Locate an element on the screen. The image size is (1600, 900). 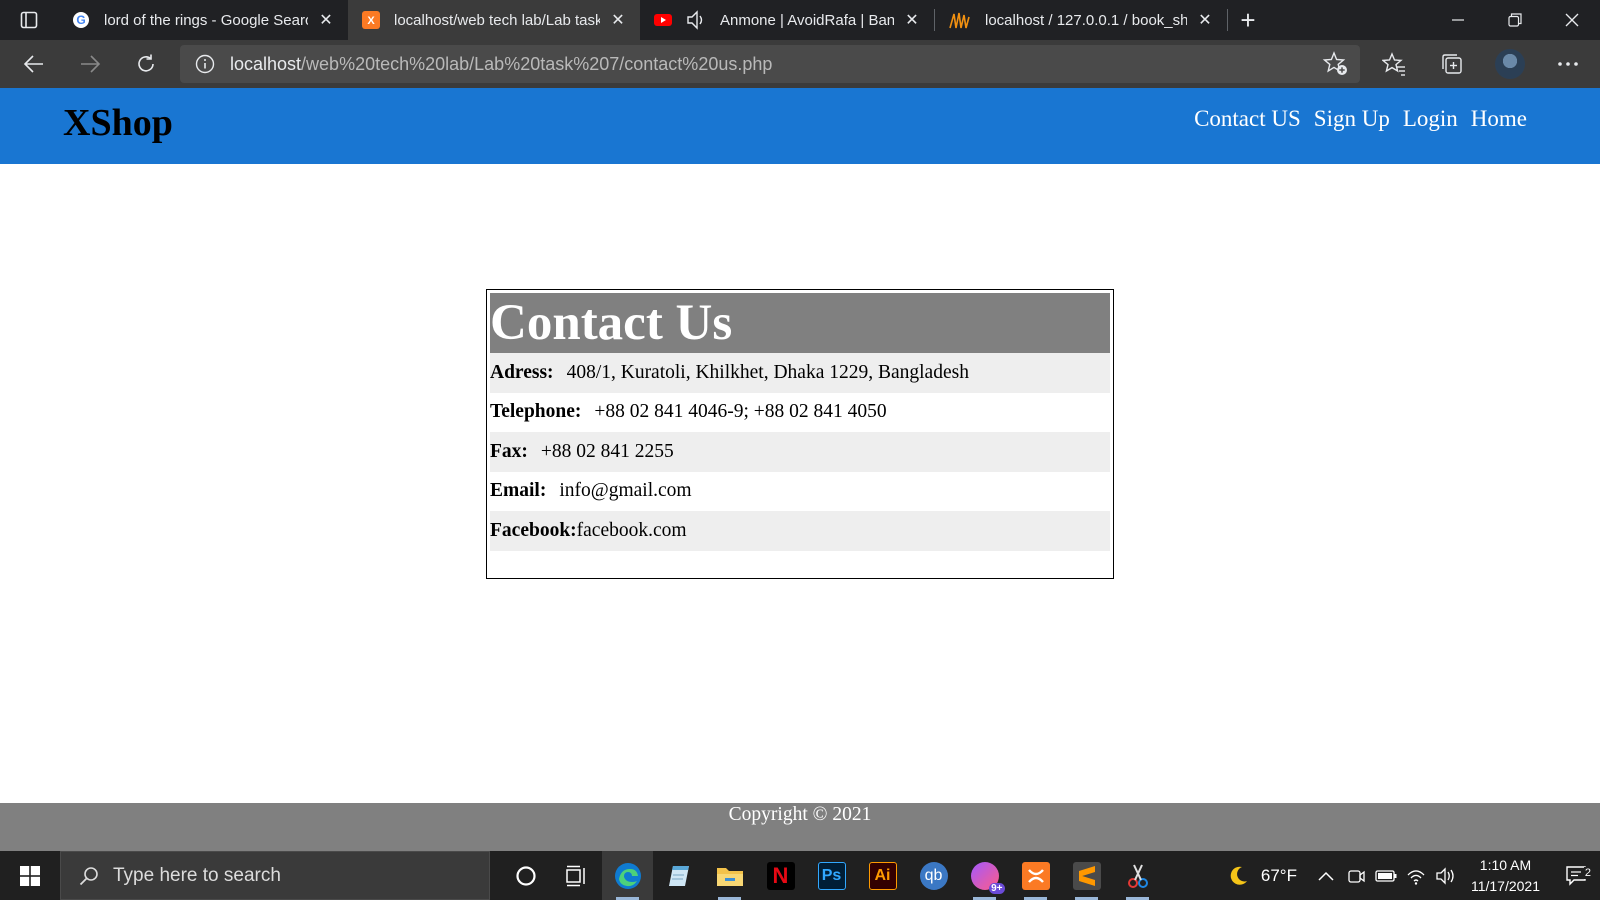
chevron-up-icon is located at coordinates (1326, 876).